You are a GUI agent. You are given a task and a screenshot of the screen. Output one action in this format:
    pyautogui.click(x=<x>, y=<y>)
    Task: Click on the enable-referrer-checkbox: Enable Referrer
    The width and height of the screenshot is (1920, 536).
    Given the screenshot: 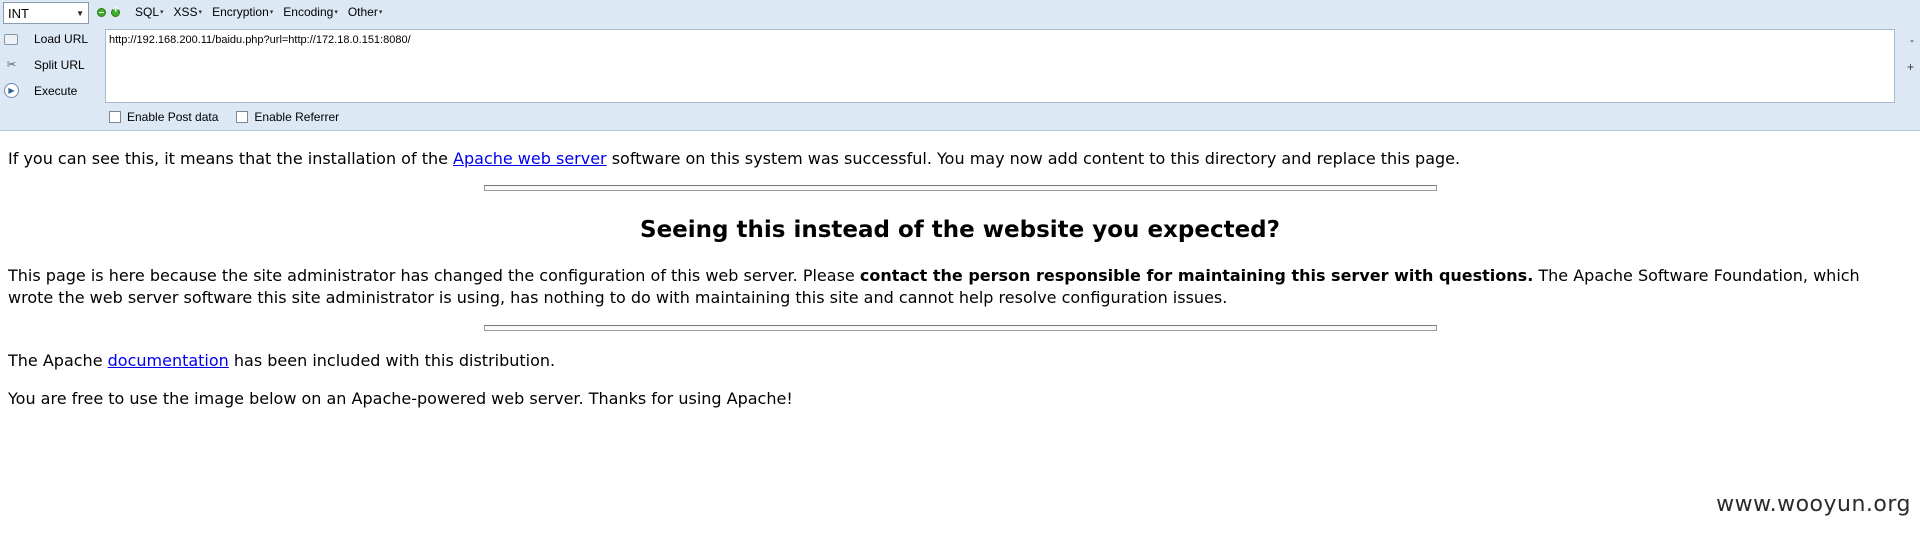 What is the action you would take?
    pyautogui.click(x=287, y=117)
    